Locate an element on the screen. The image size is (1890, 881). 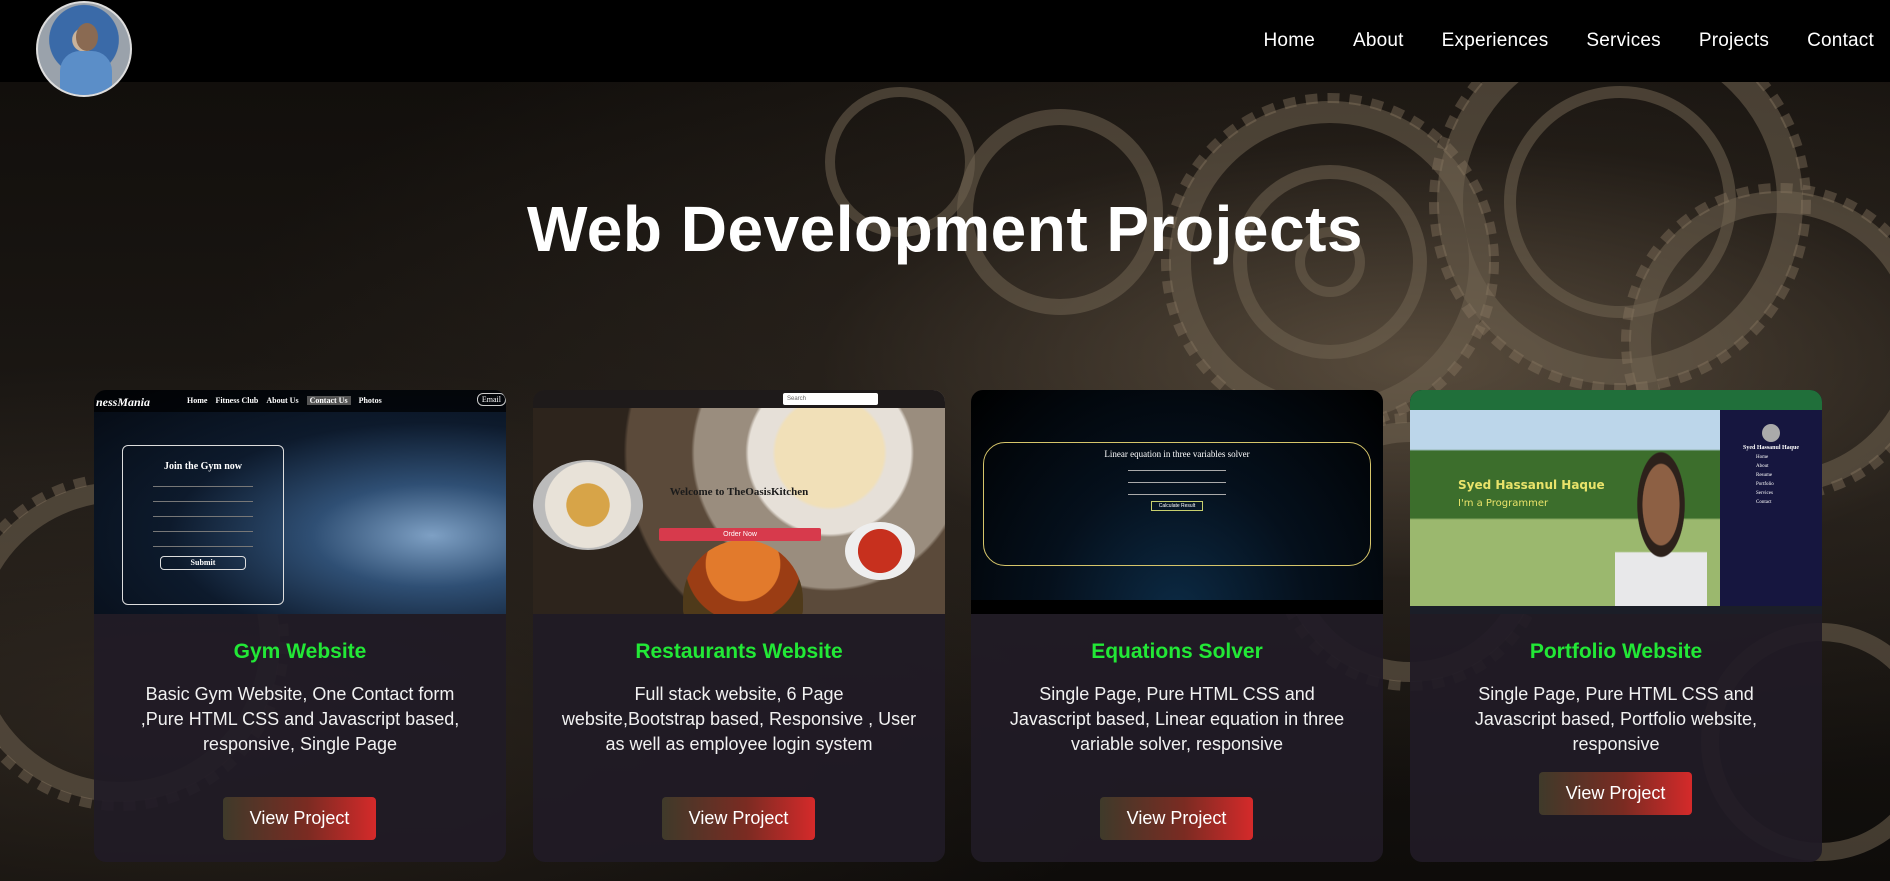
thumb-brand: nessMania is located at coordinates (123, 402).